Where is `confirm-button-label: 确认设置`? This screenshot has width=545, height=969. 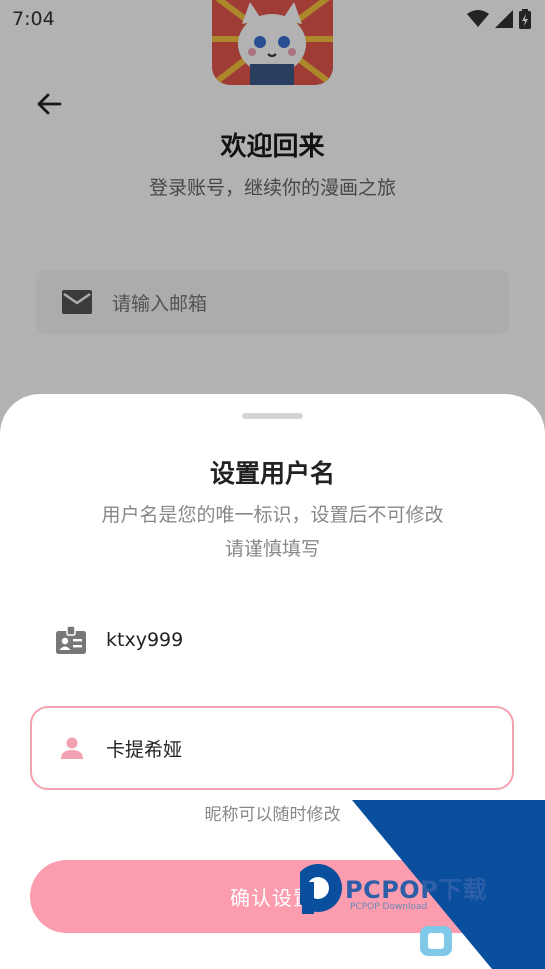 confirm-button-label: 确认设置 is located at coordinates (272, 899).